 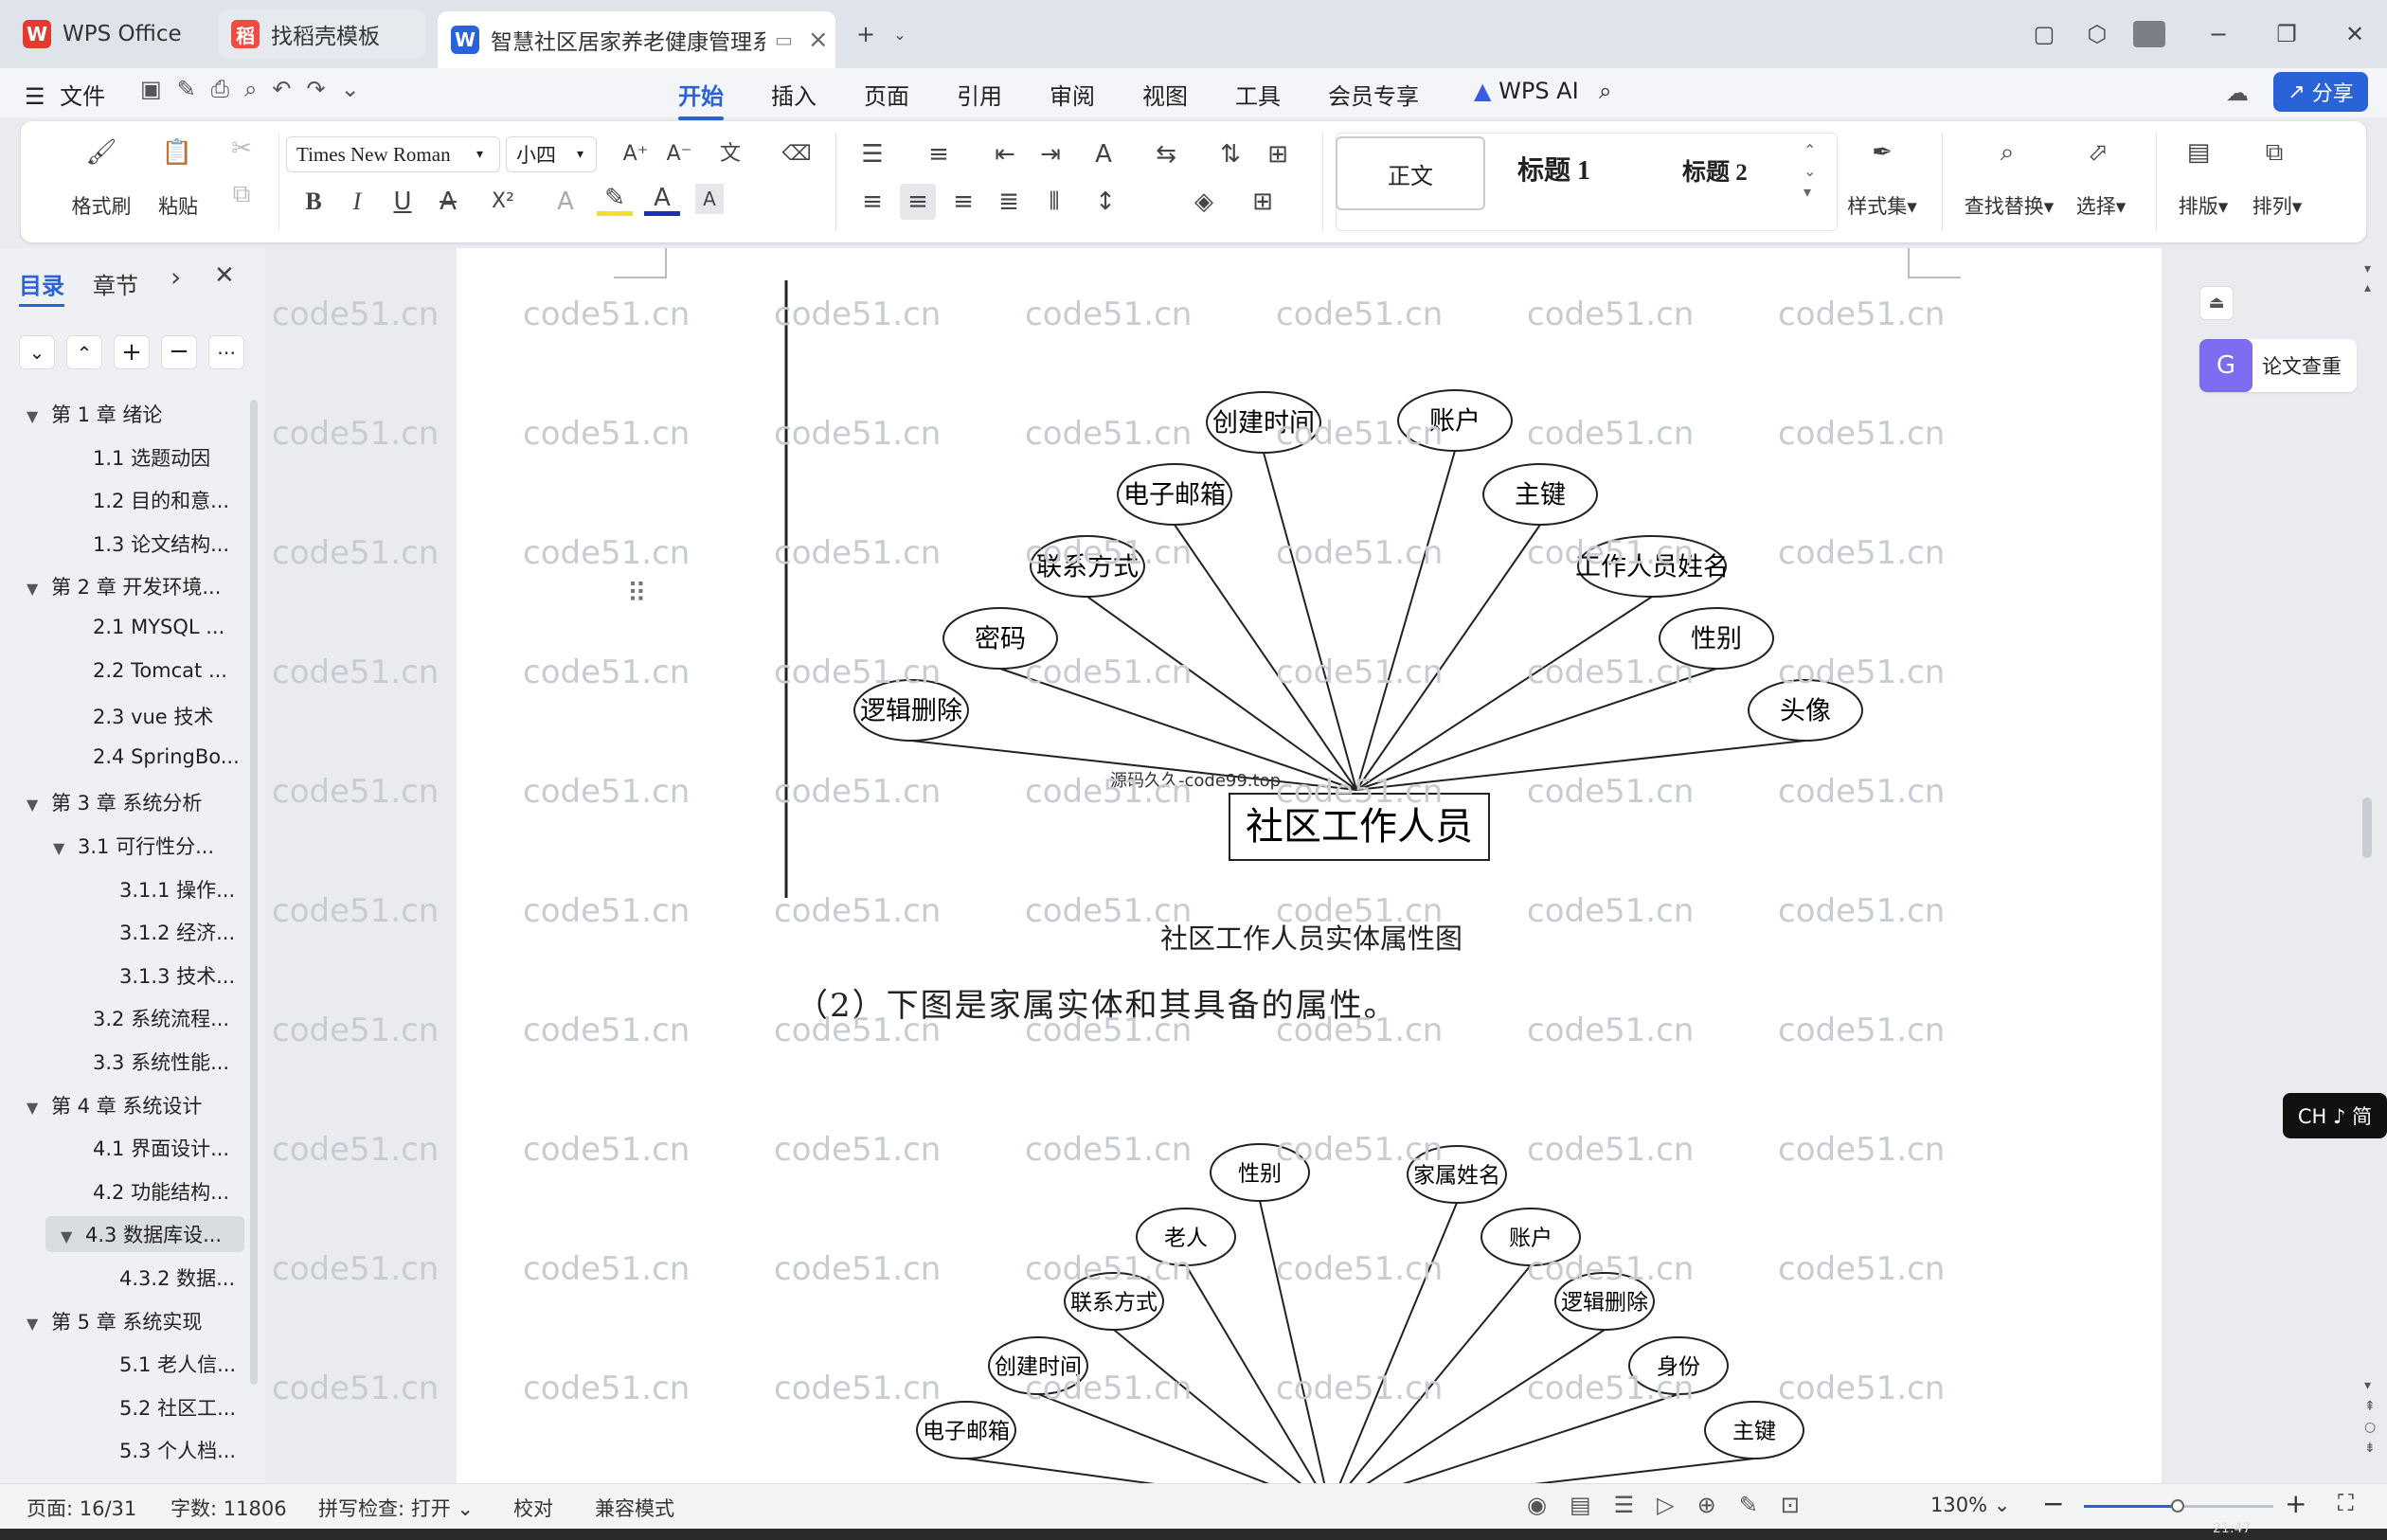 What do you see at coordinates (175, 277) in the screenshot?
I see `chevron-right-icon: ›` at bounding box center [175, 277].